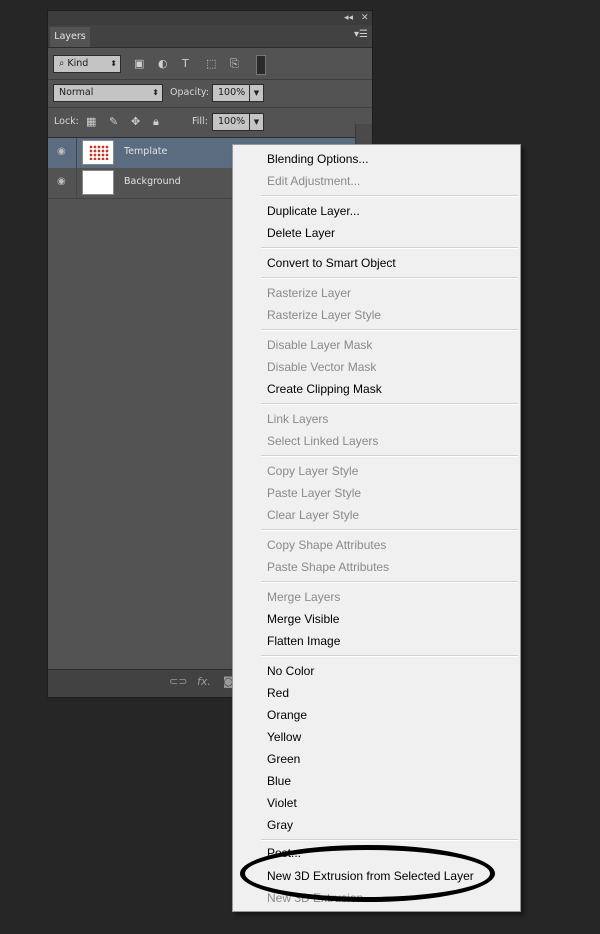  I want to click on menu-item-clear-layer-style: Clear Layer Style, so click(313, 515).